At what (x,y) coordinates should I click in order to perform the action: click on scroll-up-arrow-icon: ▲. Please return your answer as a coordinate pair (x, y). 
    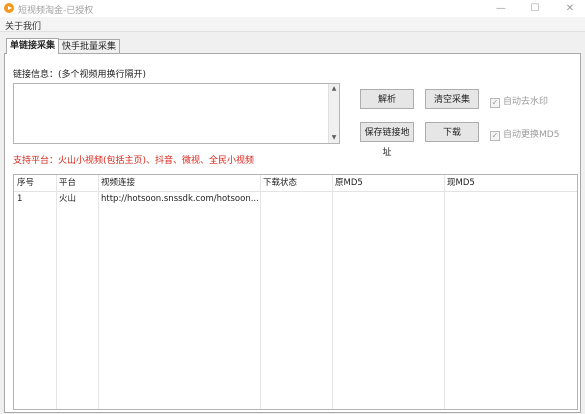
    Looking at the image, I should click on (334, 89).